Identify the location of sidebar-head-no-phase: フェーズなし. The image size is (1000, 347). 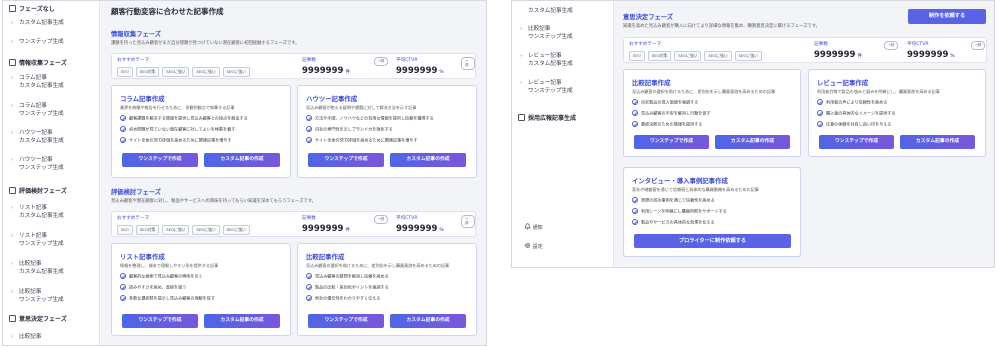
(32, 8).